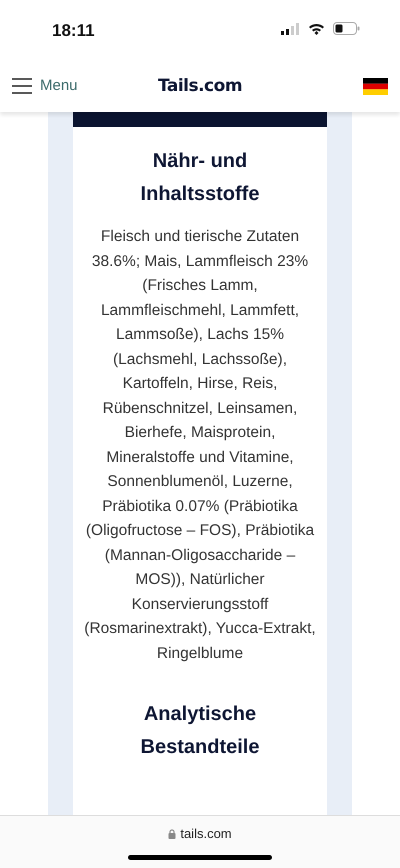  Describe the element at coordinates (22, 86) in the screenshot. I see `menu-icon` at that location.